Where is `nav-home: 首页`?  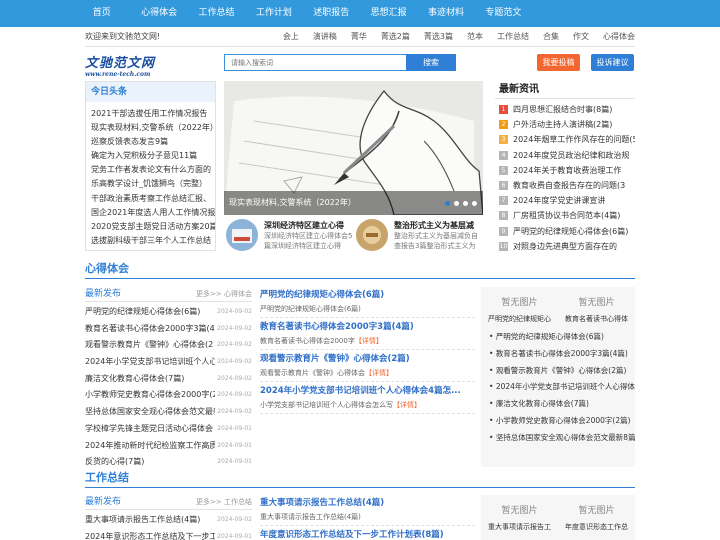
nav-home: 首页 is located at coordinates (101, 13).